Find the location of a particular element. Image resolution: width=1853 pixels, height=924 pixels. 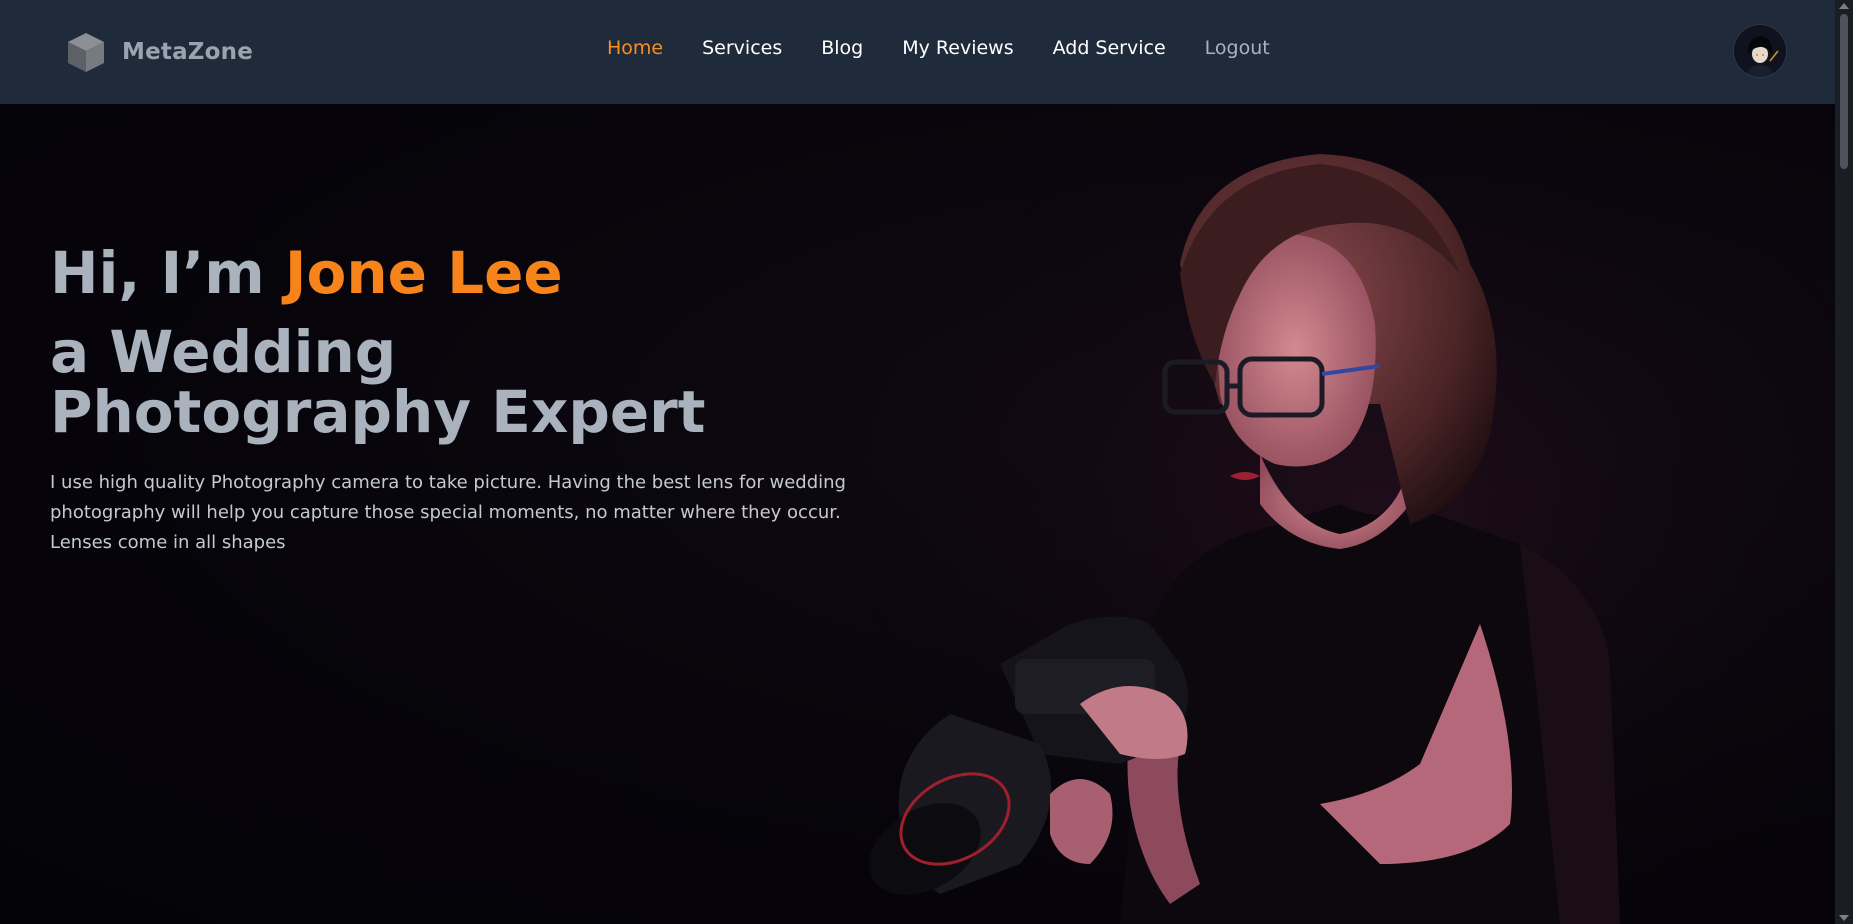

hero-greeting-heading: Hi, I’m Jone Lee is located at coordinates (480, 273).